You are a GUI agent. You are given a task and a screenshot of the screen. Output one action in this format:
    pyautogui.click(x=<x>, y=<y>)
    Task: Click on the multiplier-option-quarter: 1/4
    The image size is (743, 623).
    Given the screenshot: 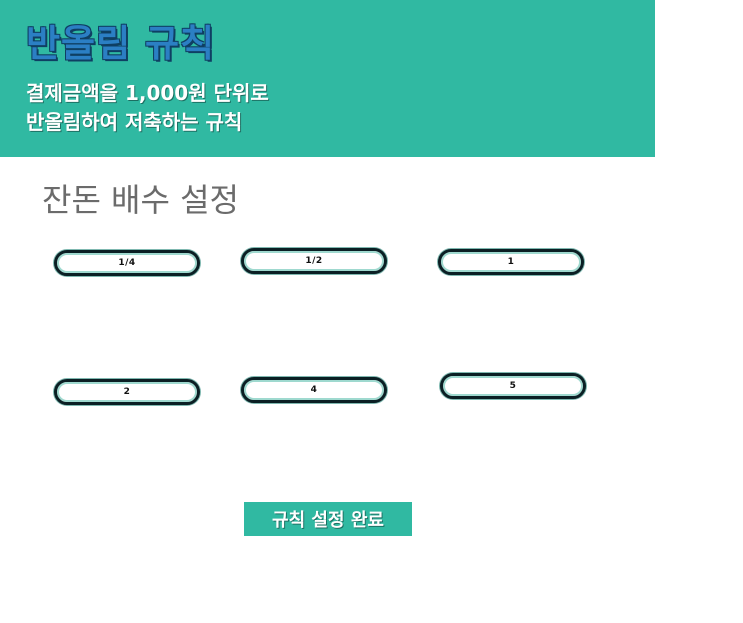 What is the action you would take?
    pyautogui.click(x=127, y=263)
    